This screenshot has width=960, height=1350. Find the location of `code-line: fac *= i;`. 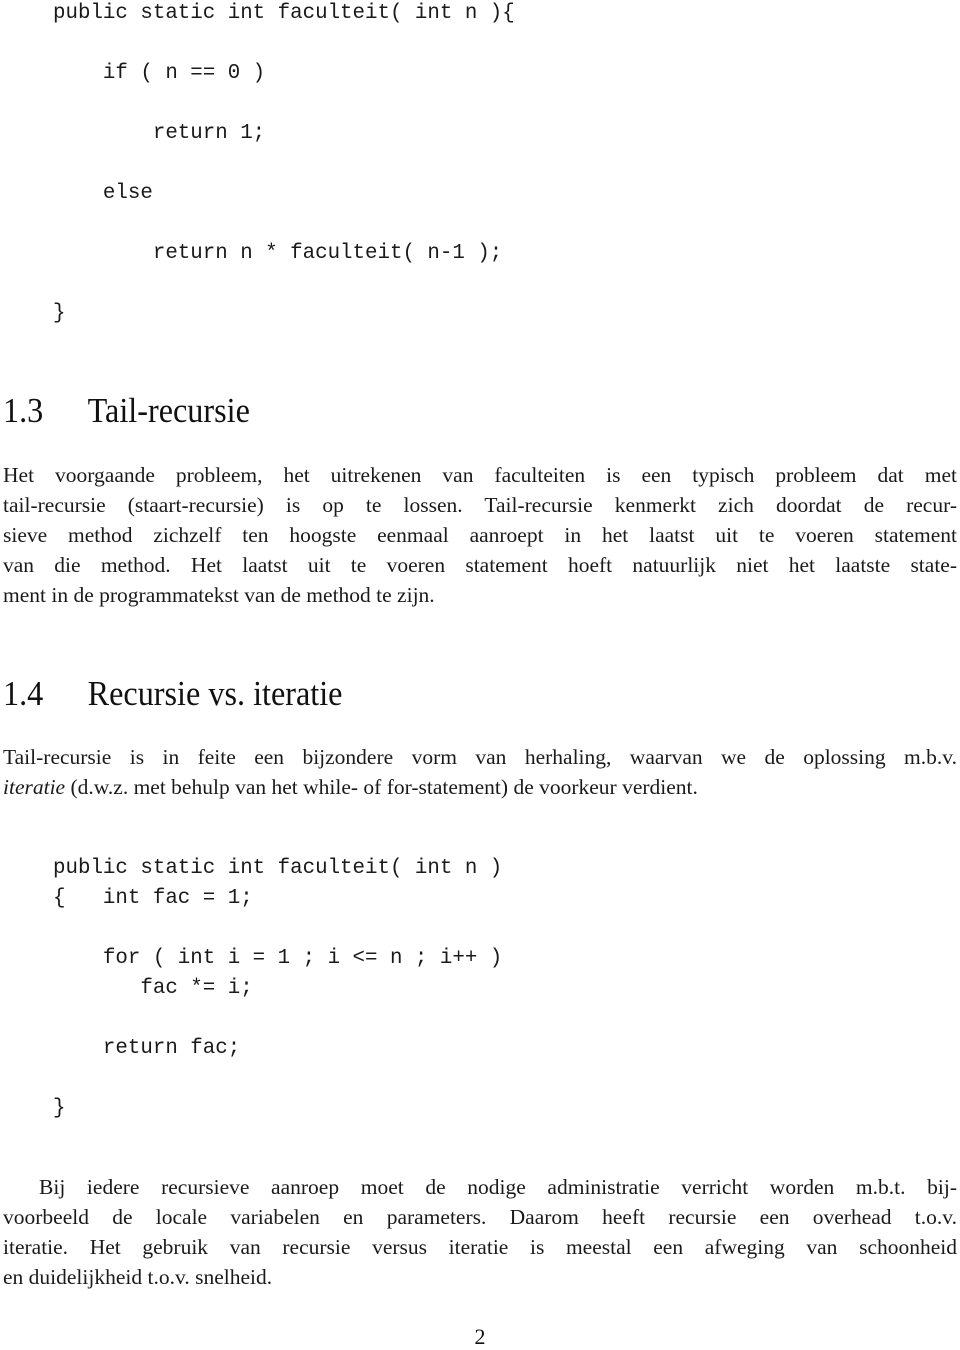

code-line: fac *= i; is located at coordinates (153, 988).